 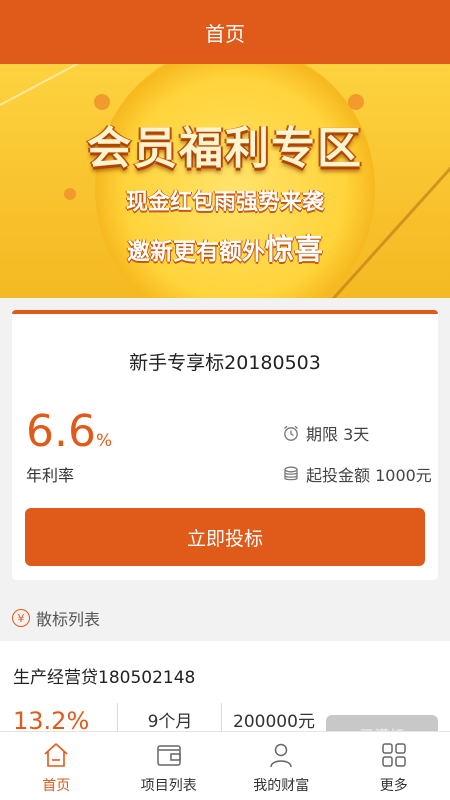 What do you see at coordinates (56, 755) in the screenshot?
I see `home-icon` at bounding box center [56, 755].